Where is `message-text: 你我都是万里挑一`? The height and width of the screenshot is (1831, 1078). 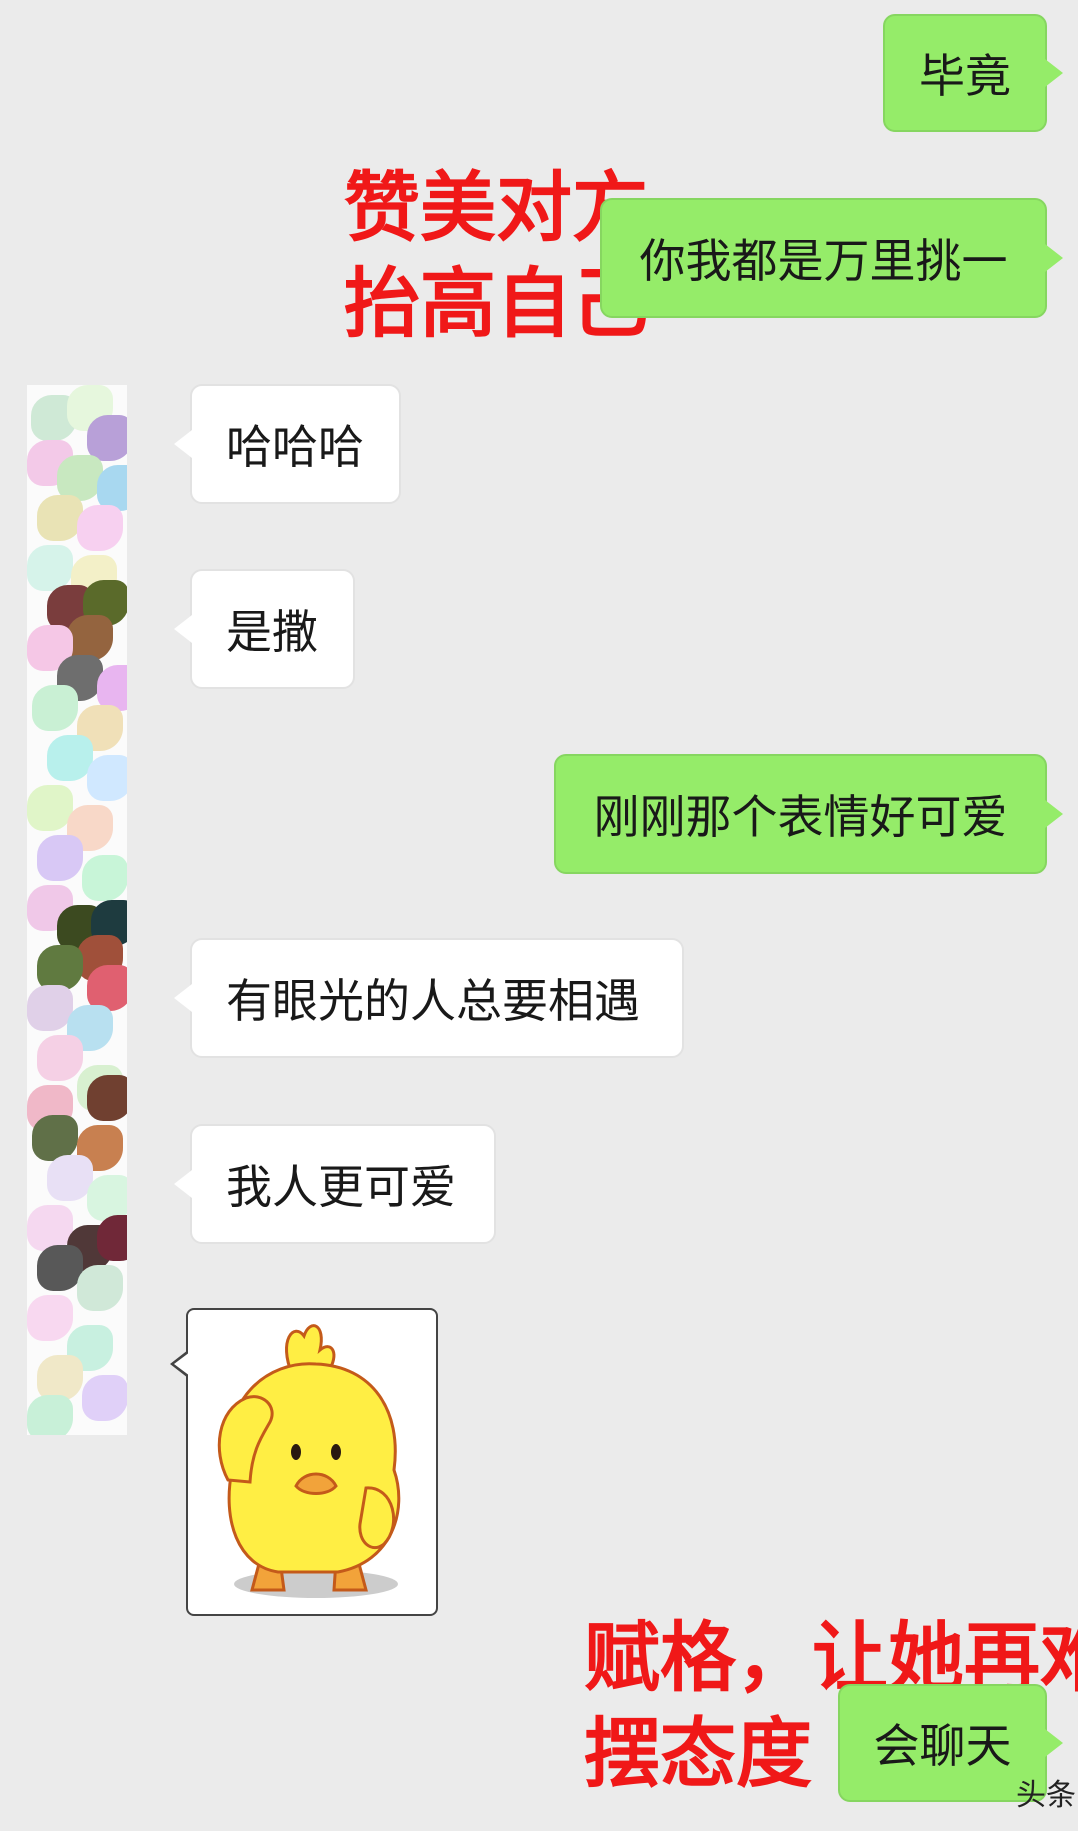 message-text: 你我都是万里挑一 is located at coordinates (823, 261).